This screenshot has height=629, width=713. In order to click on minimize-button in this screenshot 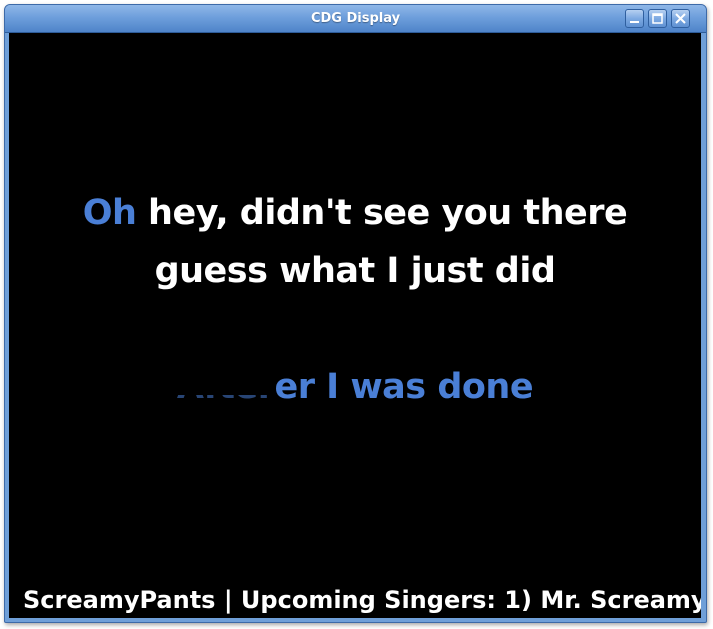, I will do `click(634, 18)`.